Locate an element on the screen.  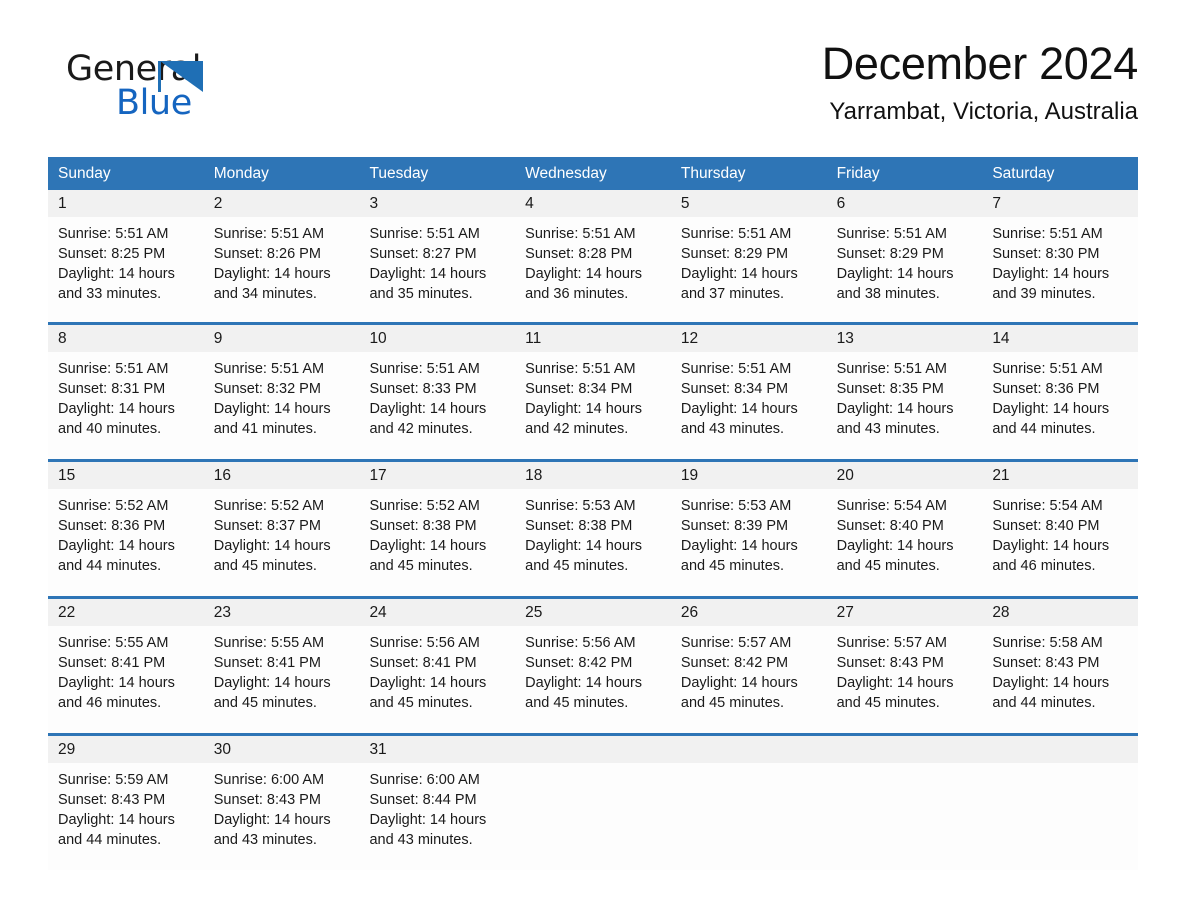
day-number: 25 is located at coordinates (593, 612).